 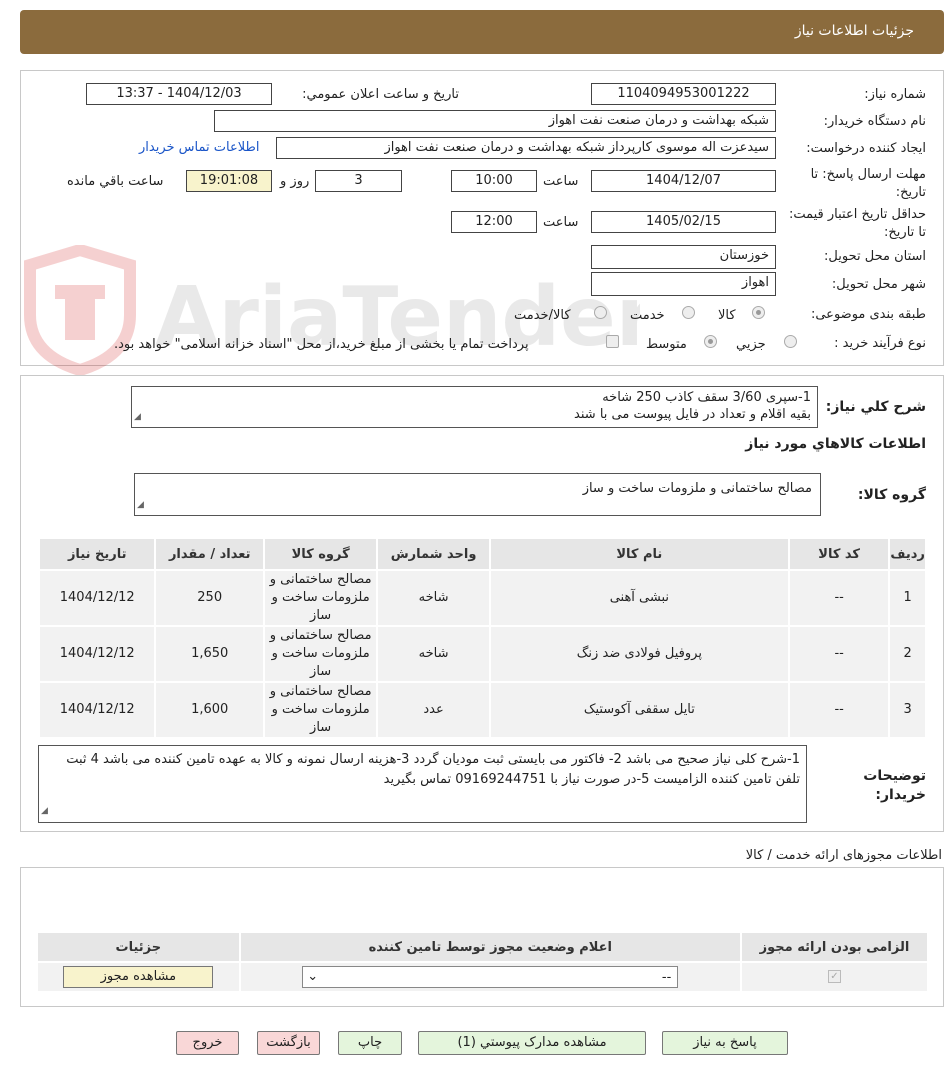 What do you see at coordinates (688, 312) in the screenshot?
I see `category-radio-service` at bounding box center [688, 312].